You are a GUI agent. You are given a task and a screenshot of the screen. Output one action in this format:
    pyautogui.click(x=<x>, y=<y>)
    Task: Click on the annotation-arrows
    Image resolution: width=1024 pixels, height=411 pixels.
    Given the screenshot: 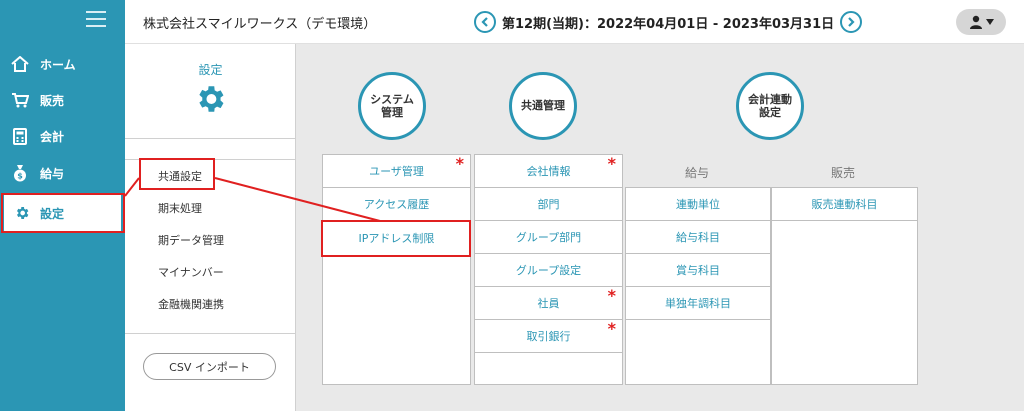 What is the action you would take?
    pyautogui.click(x=252, y=199)
    